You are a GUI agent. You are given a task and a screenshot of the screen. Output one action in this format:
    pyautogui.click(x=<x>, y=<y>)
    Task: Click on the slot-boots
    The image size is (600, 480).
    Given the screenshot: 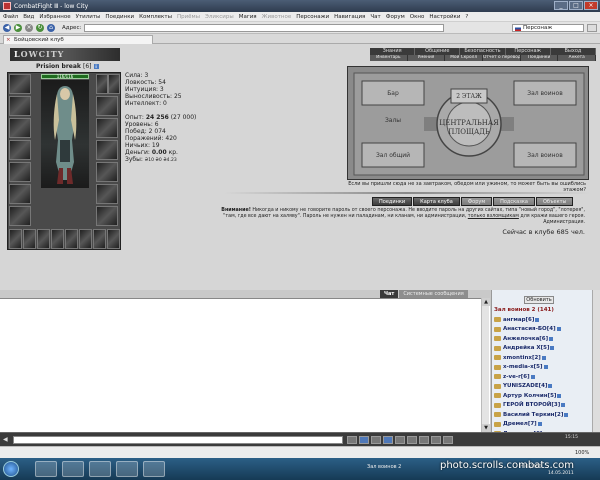 What is the action you would take?
    pyautogui.click(x=107, y=216)
    